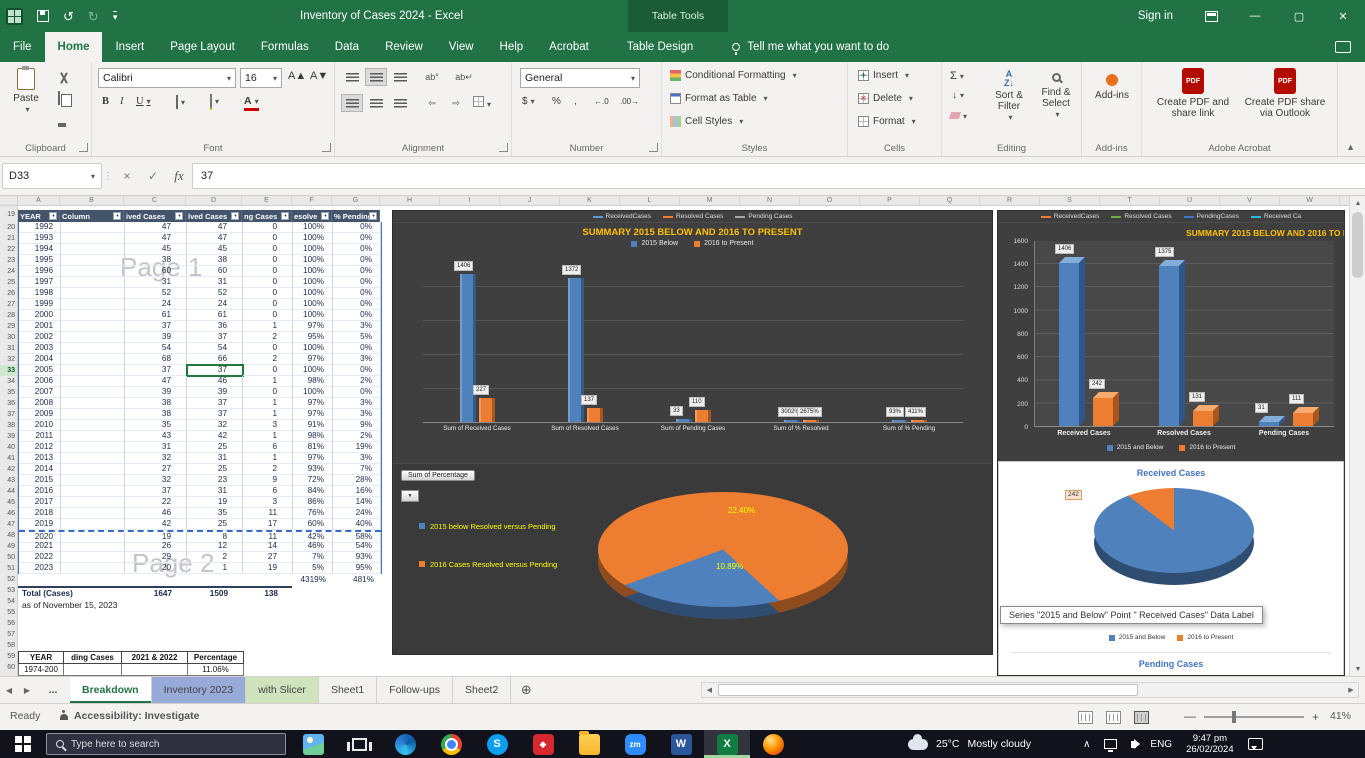  What do you see at coordinates (26, 90) in the screenshot?
I see `paste-button: Paste` at bounding box center [26, 90].